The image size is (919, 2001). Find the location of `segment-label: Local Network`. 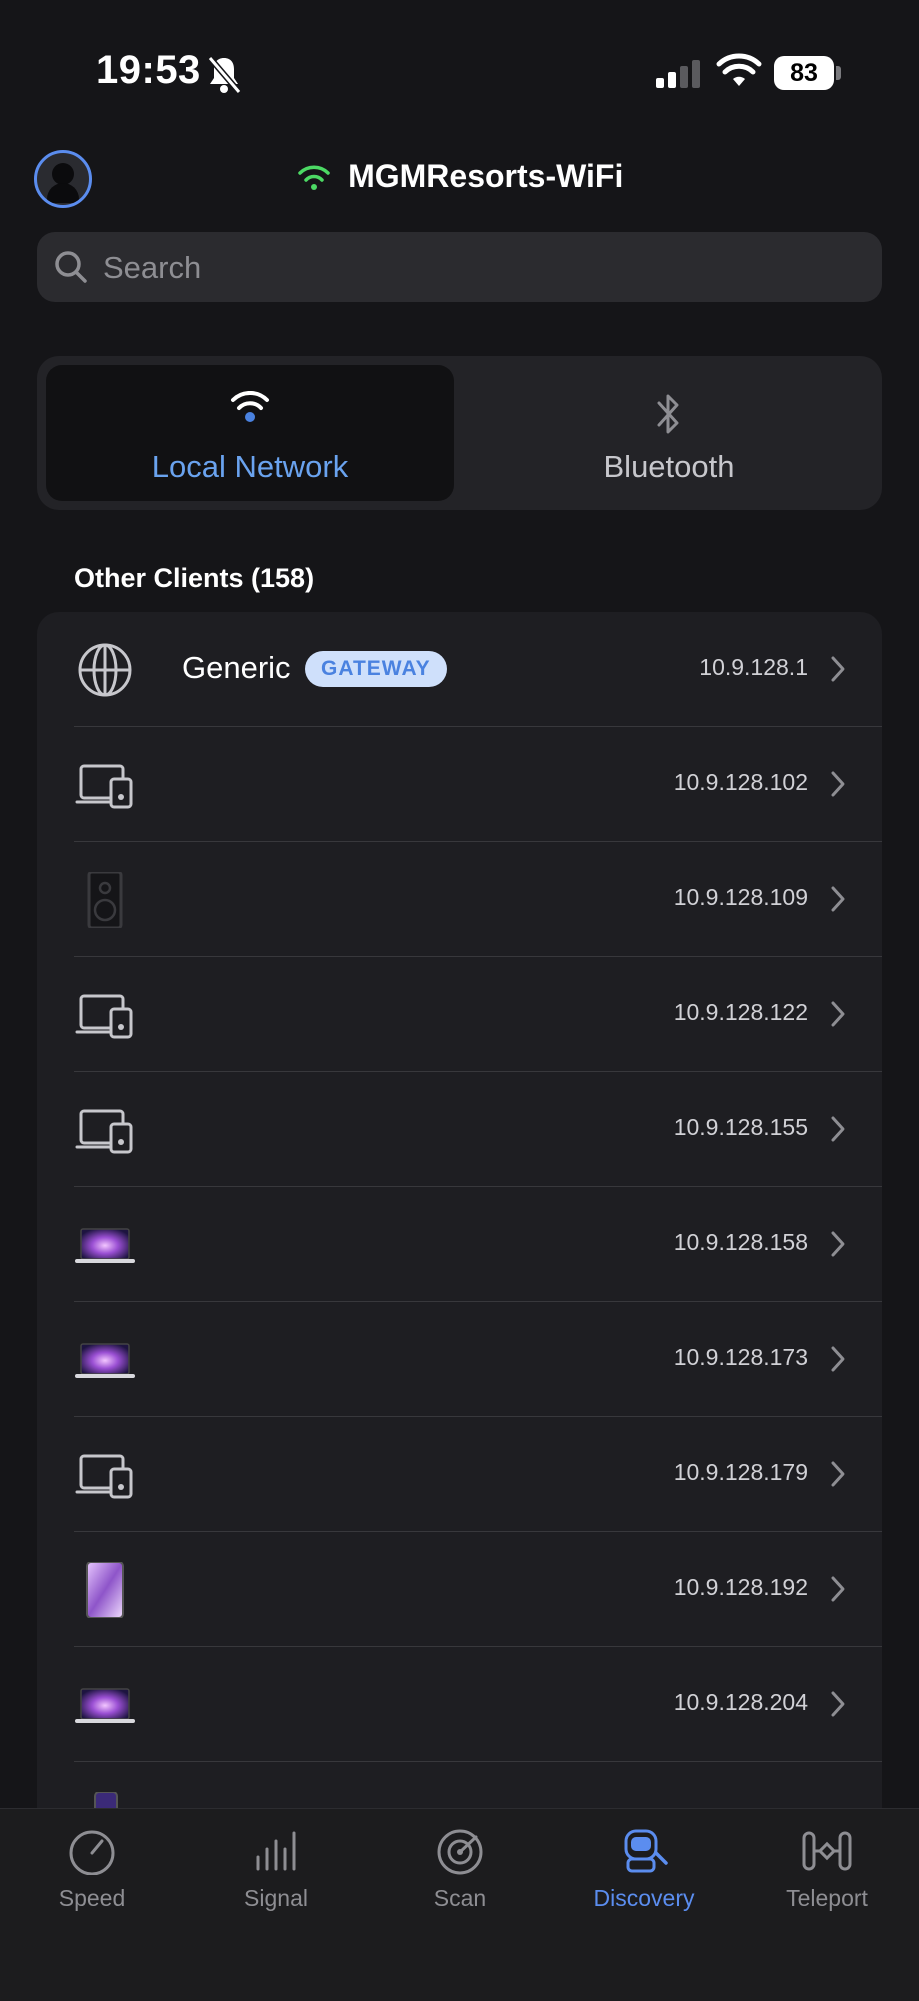

segment-label: Local Network is located at coordinates (250, 466).